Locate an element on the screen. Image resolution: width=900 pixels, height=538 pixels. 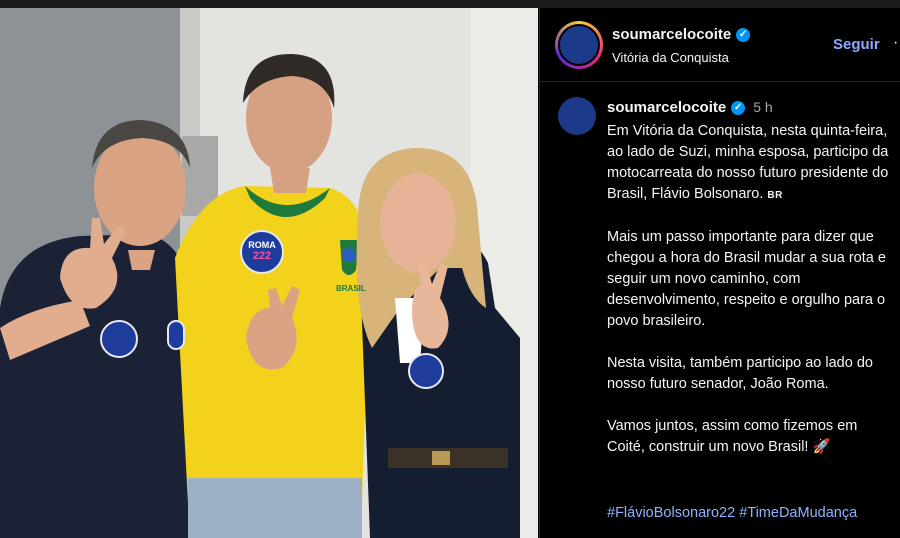
follow-button: Seguir is located at coordinates (856, 44).